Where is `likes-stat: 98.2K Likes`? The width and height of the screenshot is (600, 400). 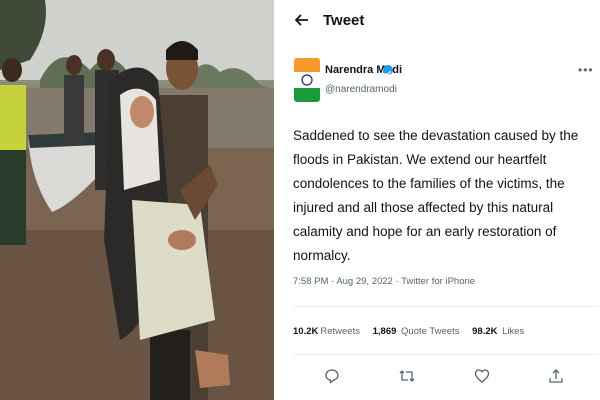
likes-stat: 98.2K Likes is located at coordinates (498, 331).